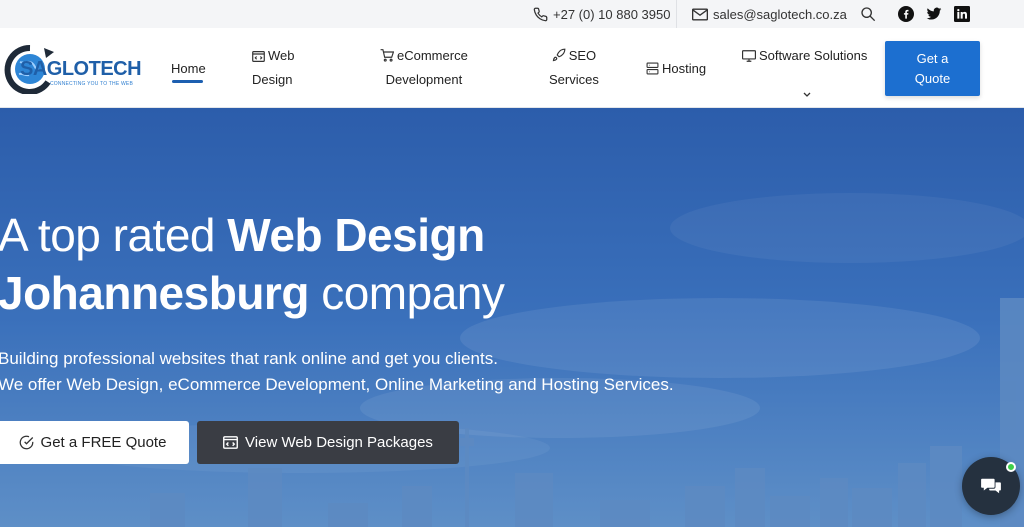  Describe the element at coordinates (81, 69) in the screenshot. I see `logo-text: SAGLOTECH` at that location.